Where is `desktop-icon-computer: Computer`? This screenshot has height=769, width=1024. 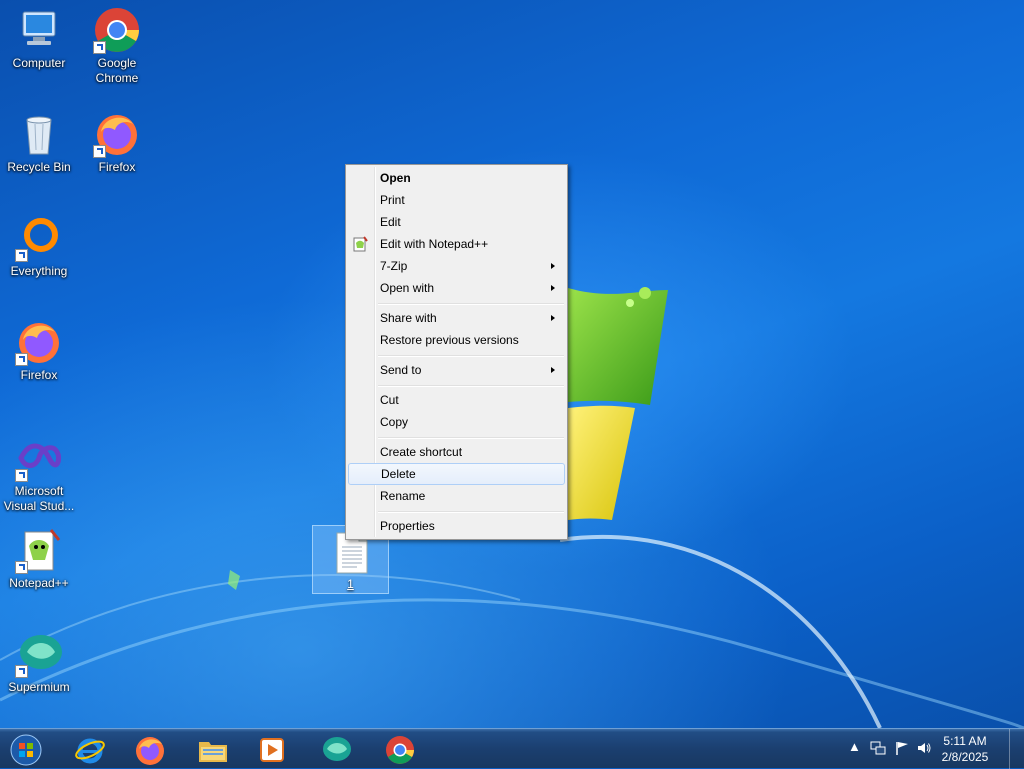
desktop-icon-computer: Computer is located at coordinates (39, 38).